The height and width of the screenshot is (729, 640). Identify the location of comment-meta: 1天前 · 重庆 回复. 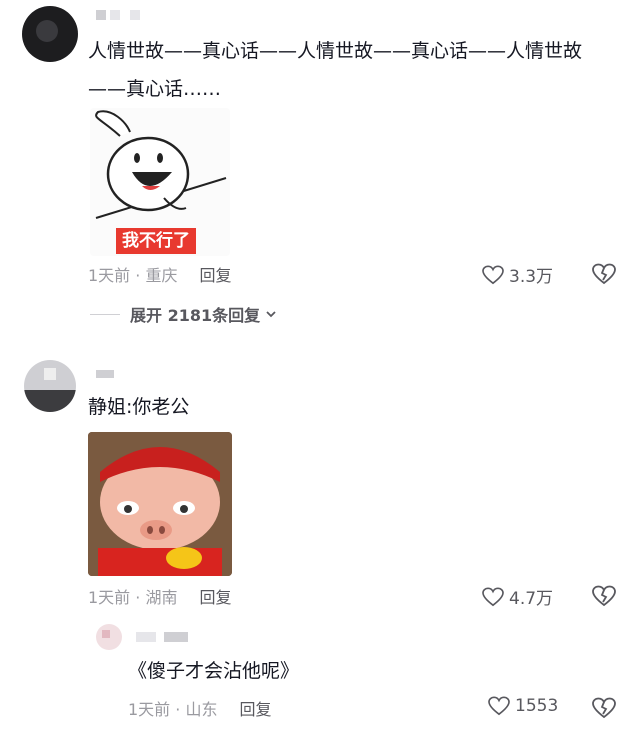
(159, 274).